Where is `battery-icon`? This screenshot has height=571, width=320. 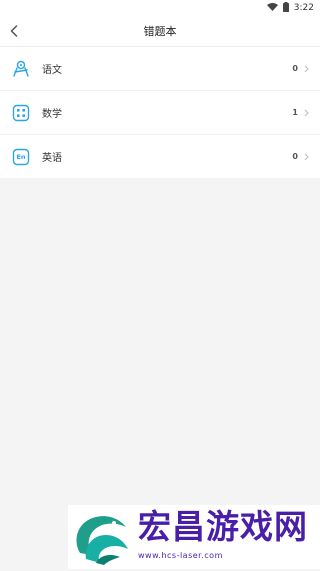
battery-icon is located at coordinates (285, 8).